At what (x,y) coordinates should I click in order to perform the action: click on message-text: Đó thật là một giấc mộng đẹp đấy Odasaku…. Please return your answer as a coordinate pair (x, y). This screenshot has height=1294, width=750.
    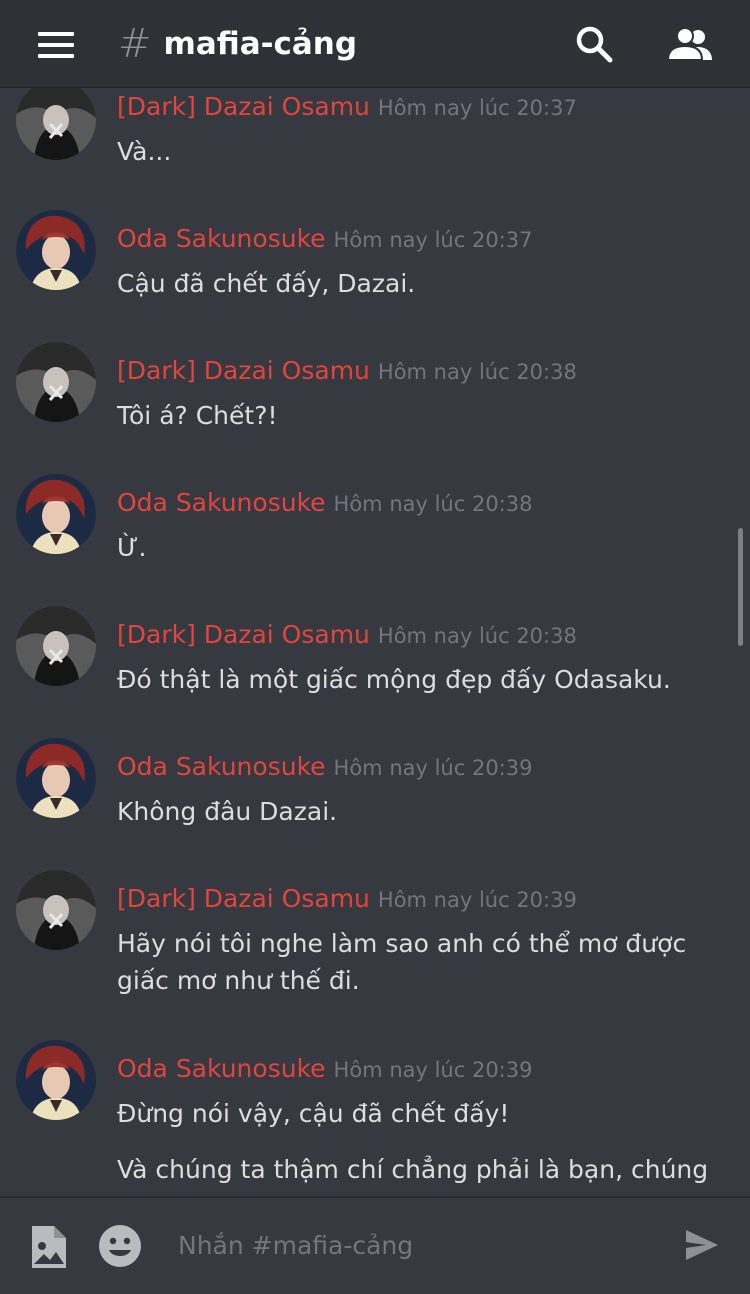
    Looking at the image, I should click on (394, 679).